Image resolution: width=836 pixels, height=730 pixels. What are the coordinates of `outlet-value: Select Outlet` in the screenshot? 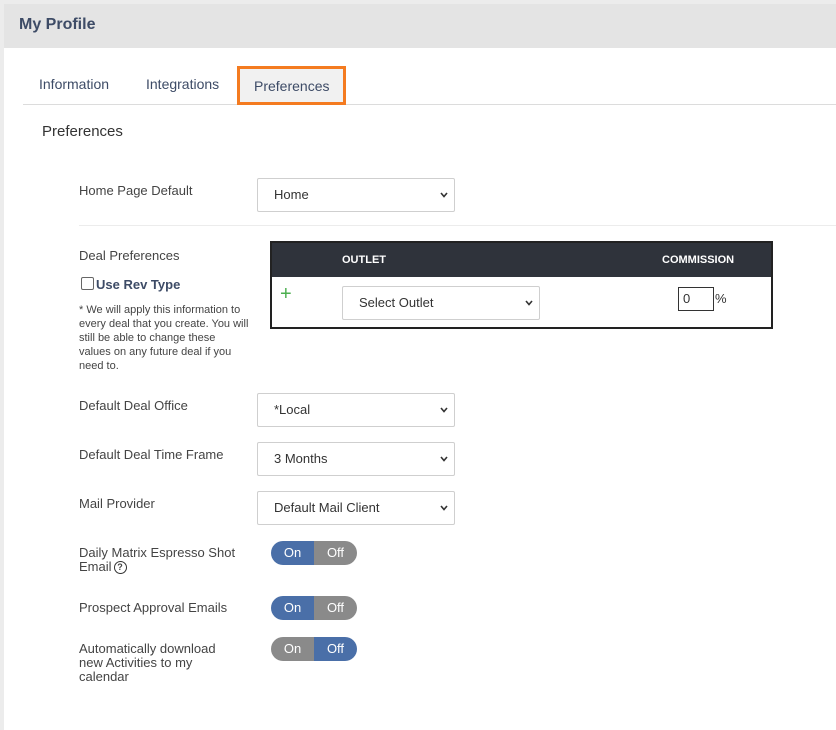 It's located at (396, 302).